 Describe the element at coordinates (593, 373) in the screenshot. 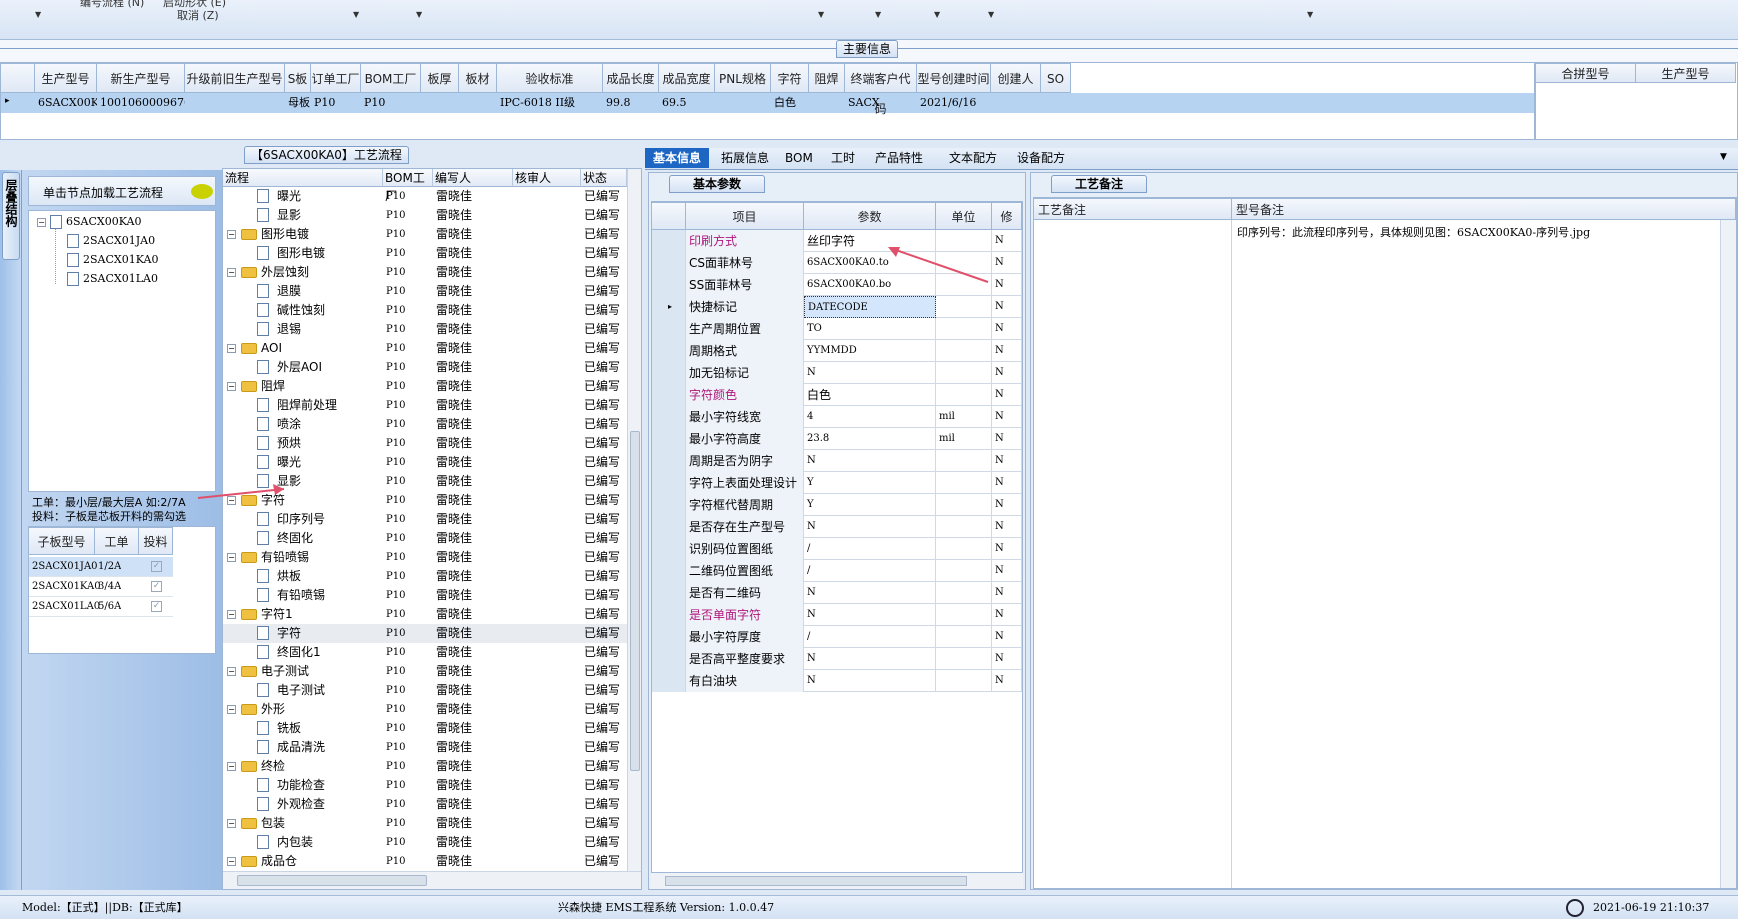

I see `annotation-arrows` at that location.